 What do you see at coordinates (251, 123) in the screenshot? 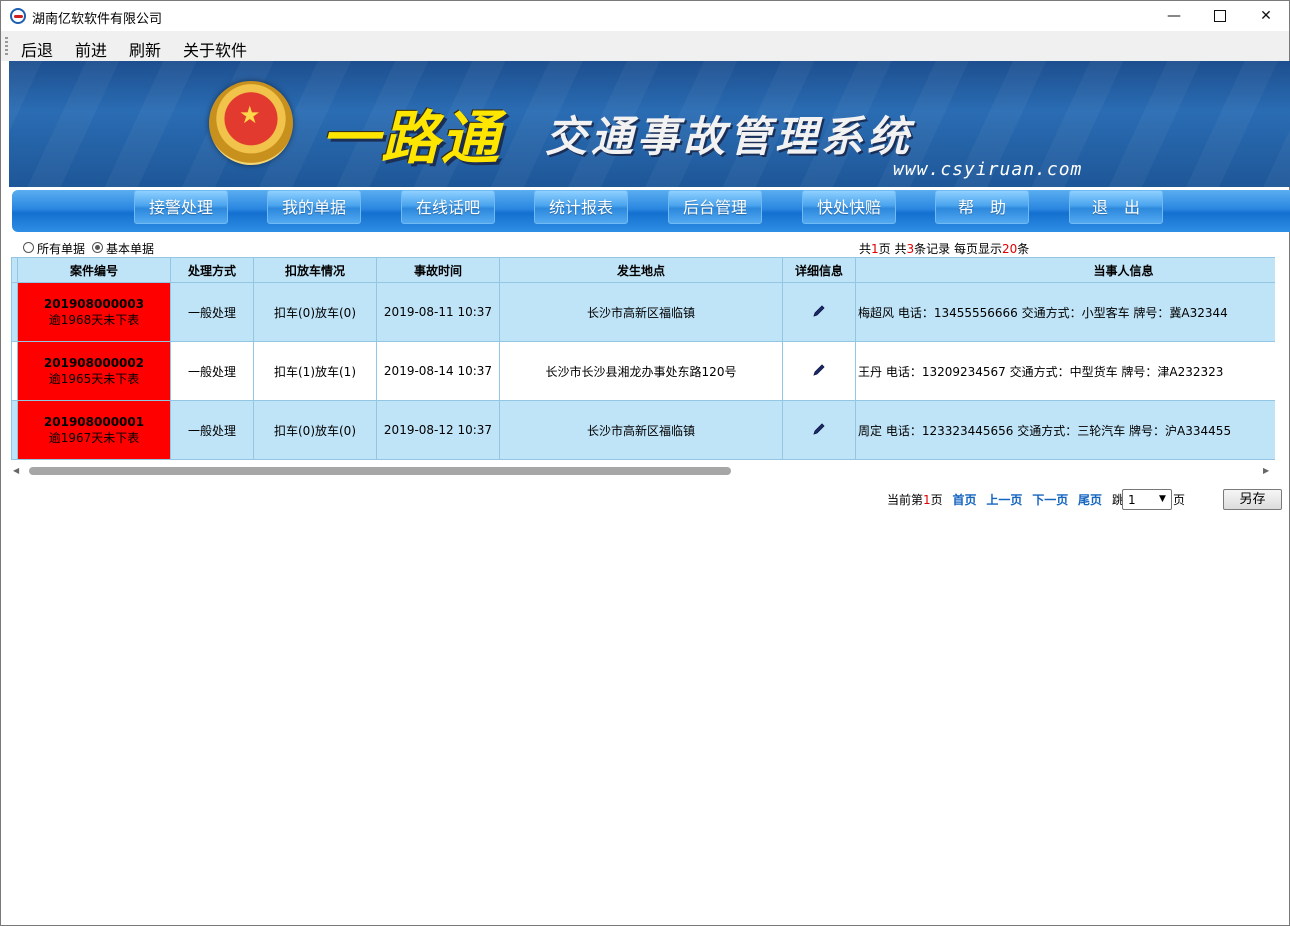
I see `police-emblem-icon: ★` at bounding box center [251, 123].